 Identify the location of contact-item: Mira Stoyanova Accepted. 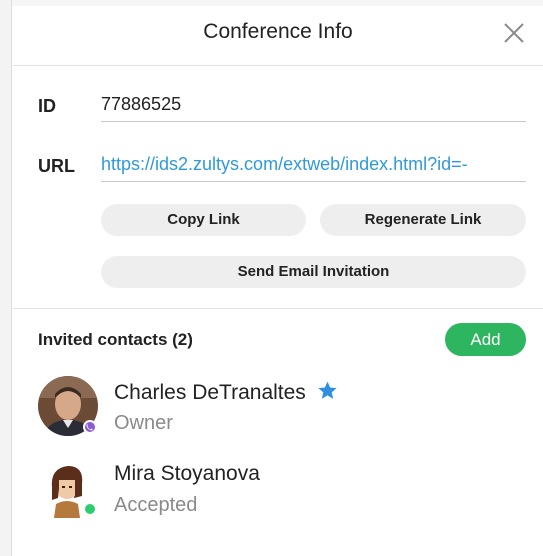
(278, 490).